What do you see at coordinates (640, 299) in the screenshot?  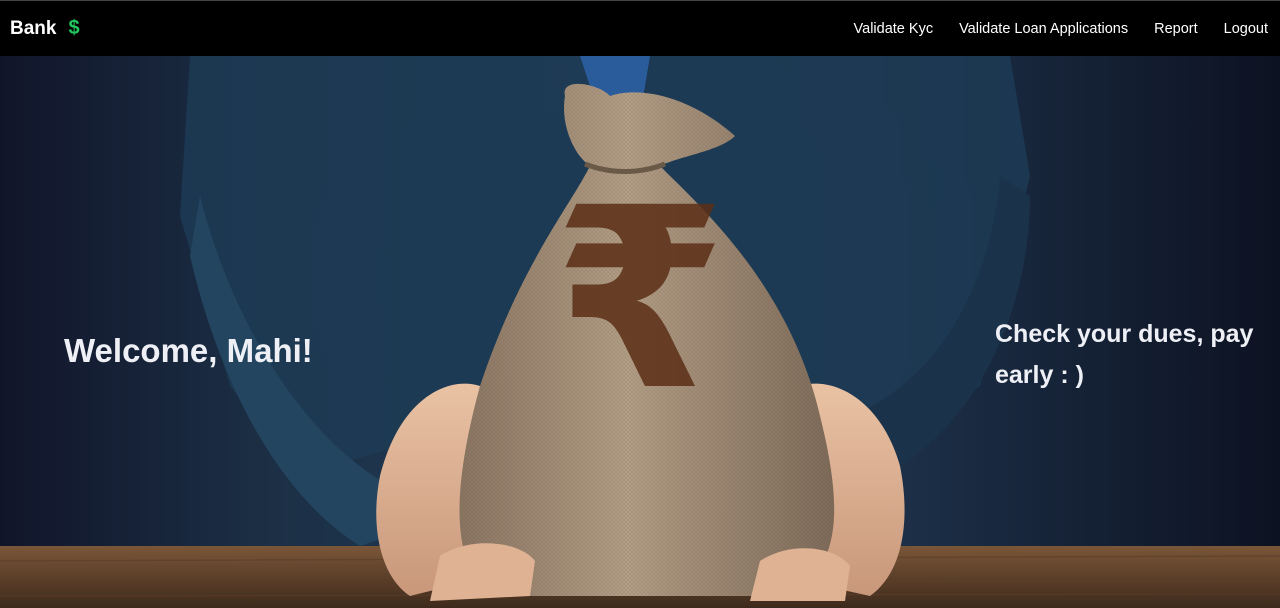 I see `rupee-icon: ₹` at bounding box center [640, 299].